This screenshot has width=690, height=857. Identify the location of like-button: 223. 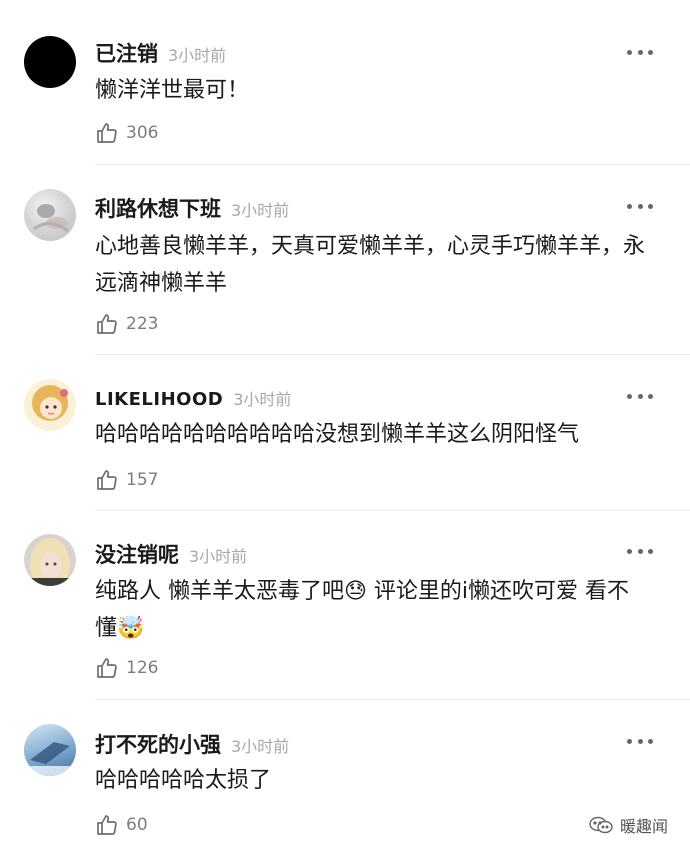
(126, 324).